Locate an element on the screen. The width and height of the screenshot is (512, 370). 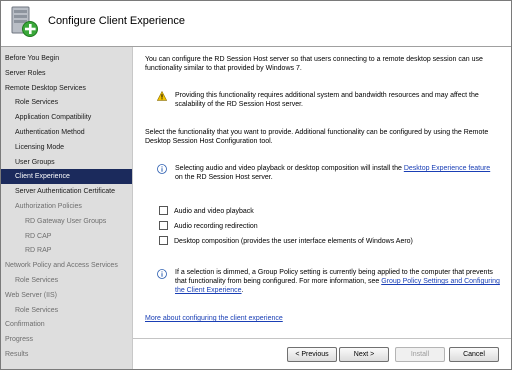
sidebar-item-network-policy-and-access-services: Network Policy and Access Services is located at coordinates (66, 265).